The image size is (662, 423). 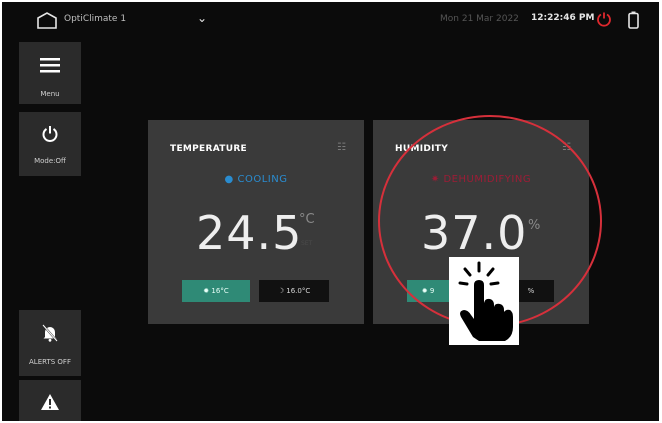 What do you see at coordinates (307, 219) in the screenshot?
I see `temperature-unit: °C` at bounding box center [307, 219].